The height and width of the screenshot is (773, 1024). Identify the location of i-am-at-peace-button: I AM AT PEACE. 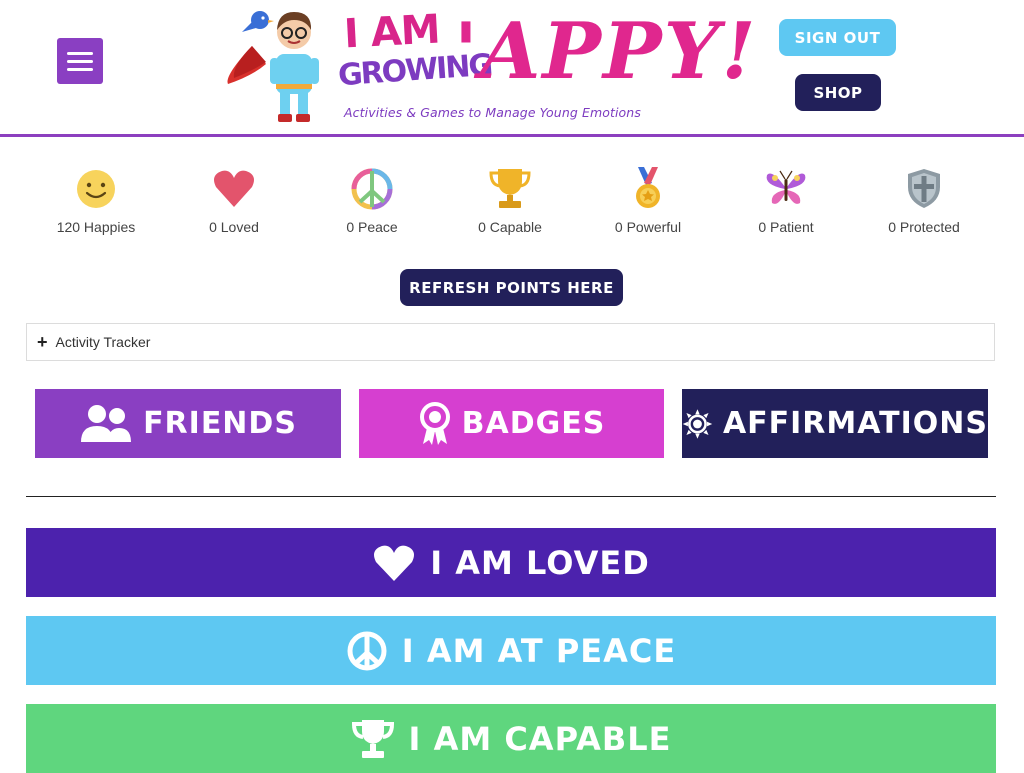
(511, 650).